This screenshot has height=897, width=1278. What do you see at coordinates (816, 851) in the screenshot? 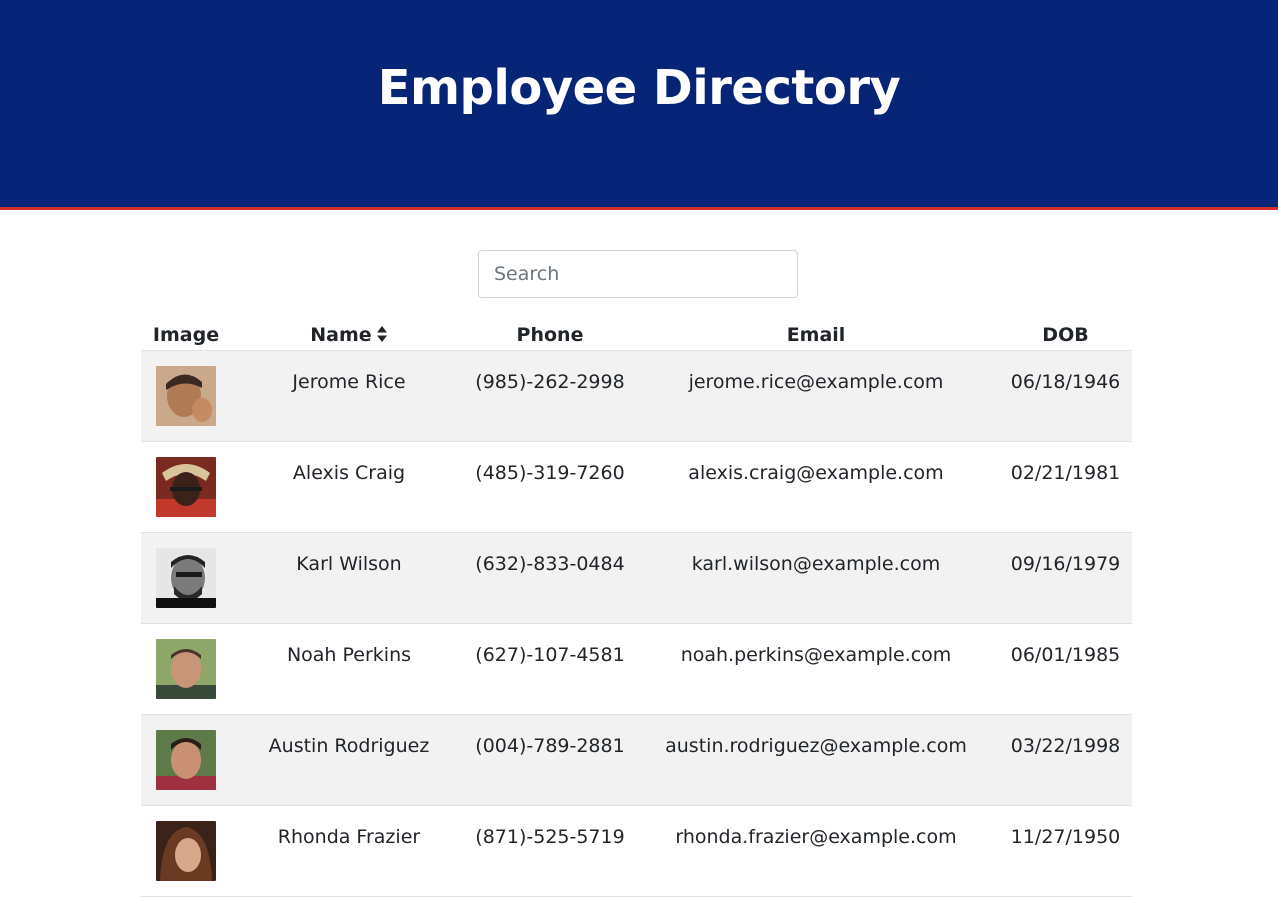
I see `email-cell: rhonda.frazier@example.com` at bounding box center [816, 851].